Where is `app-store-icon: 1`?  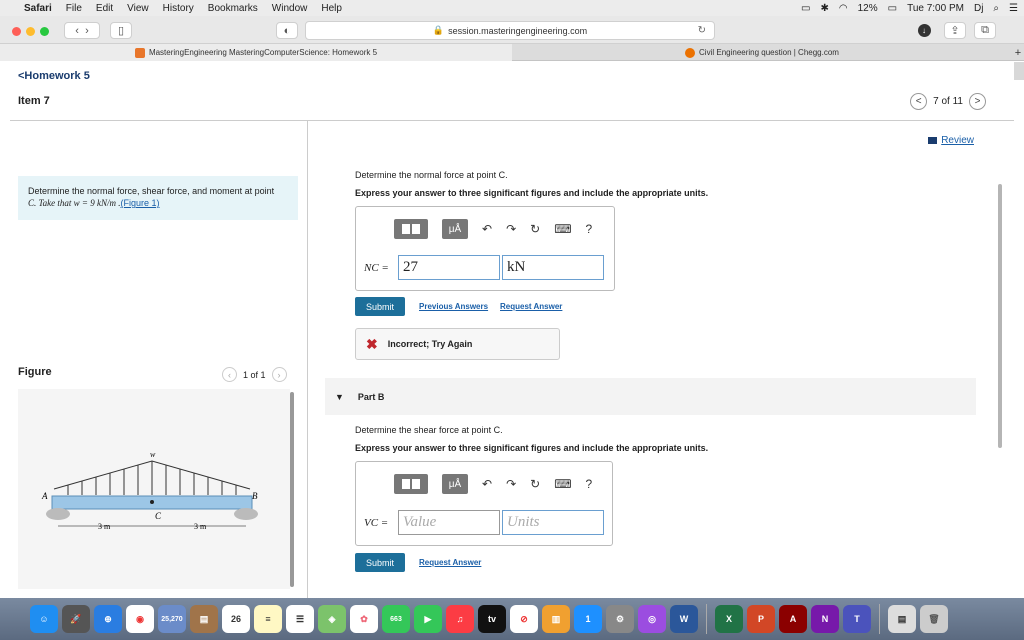
app-store-icon: 1 is located at coordinates (588, 619).